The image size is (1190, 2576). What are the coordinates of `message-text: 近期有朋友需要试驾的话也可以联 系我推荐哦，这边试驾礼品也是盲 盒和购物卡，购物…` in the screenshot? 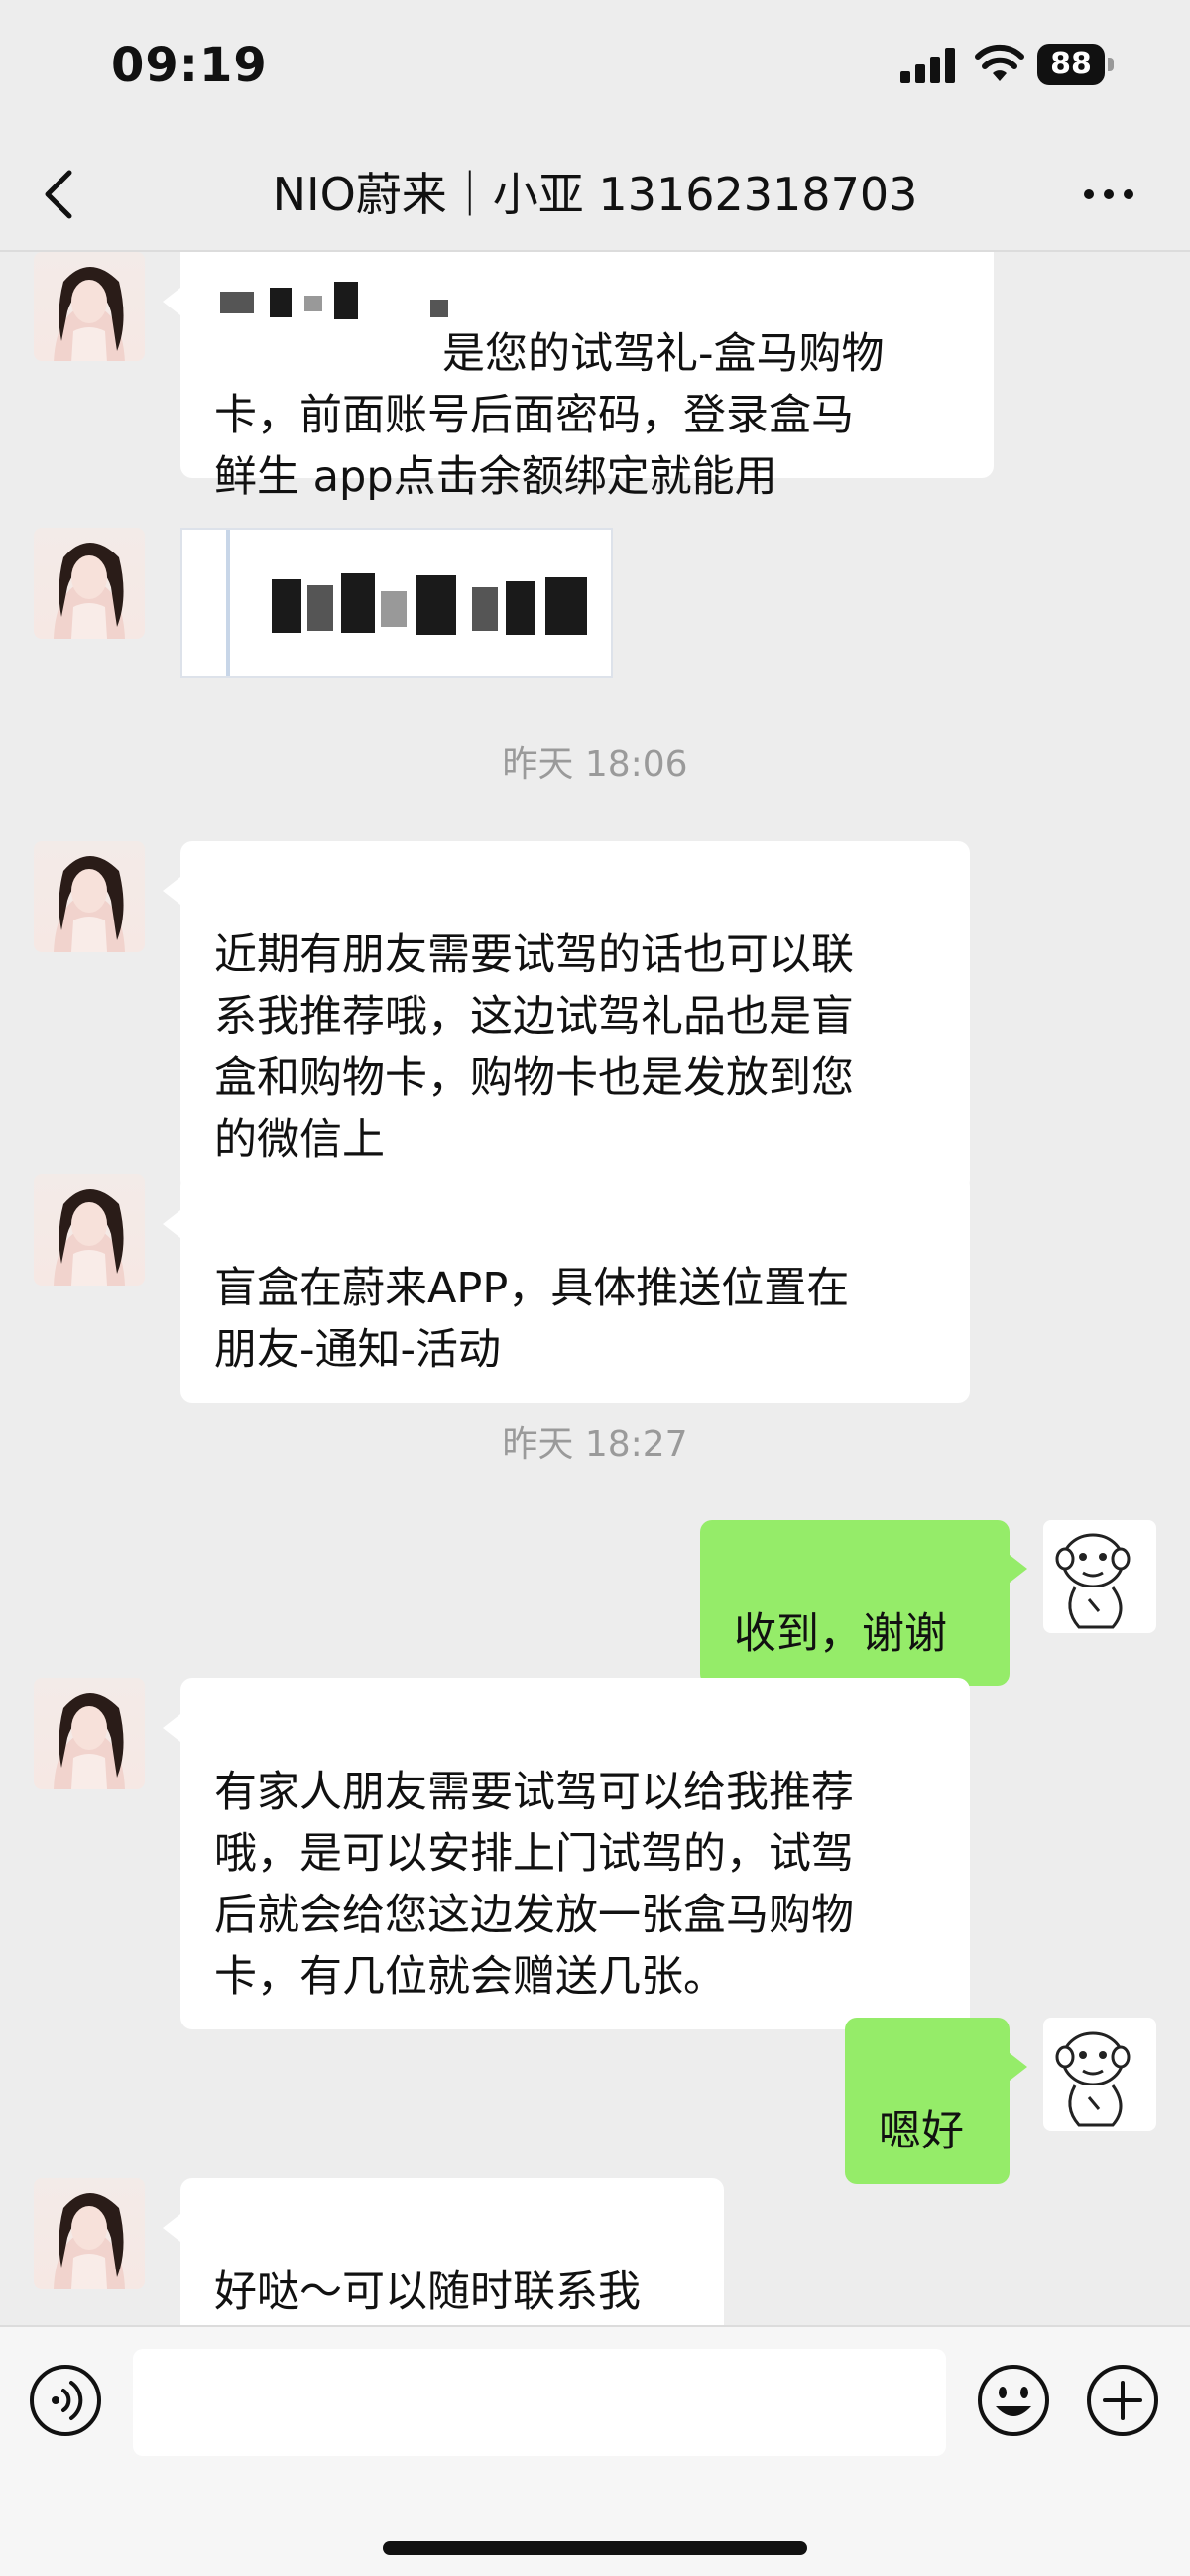 It's located at (534, 1047).